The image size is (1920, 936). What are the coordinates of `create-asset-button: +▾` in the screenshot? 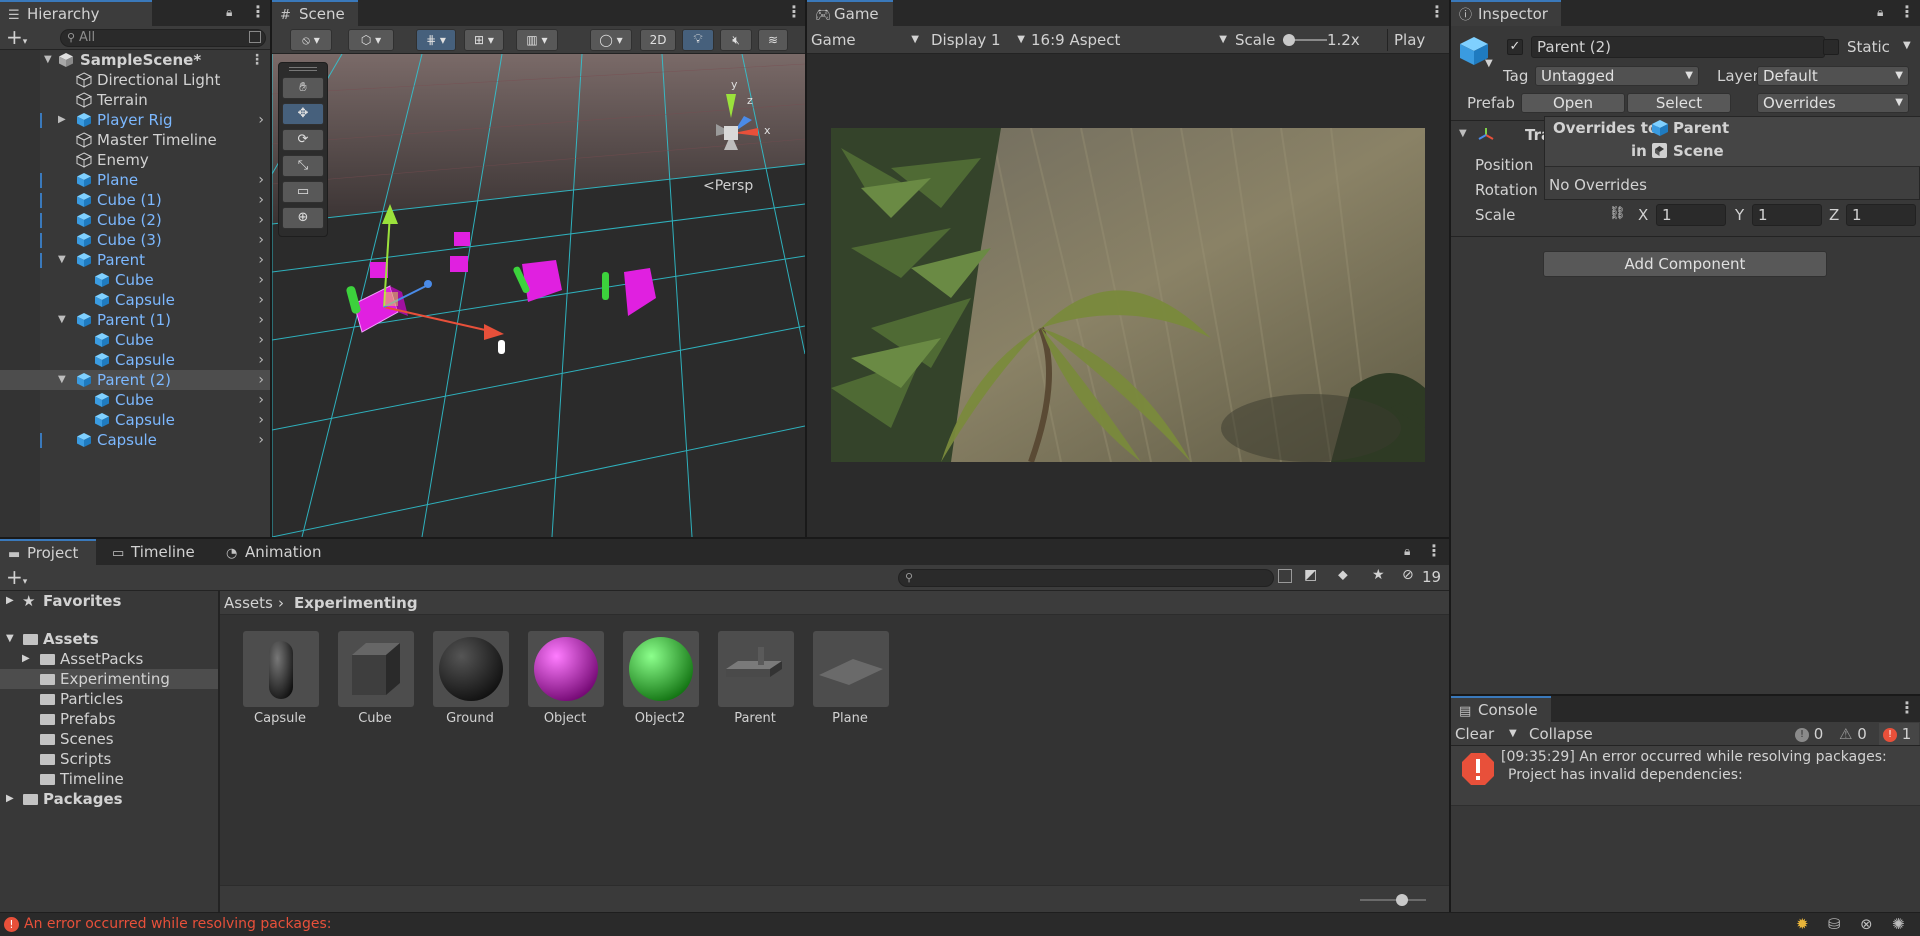 It's located at (21, 578).